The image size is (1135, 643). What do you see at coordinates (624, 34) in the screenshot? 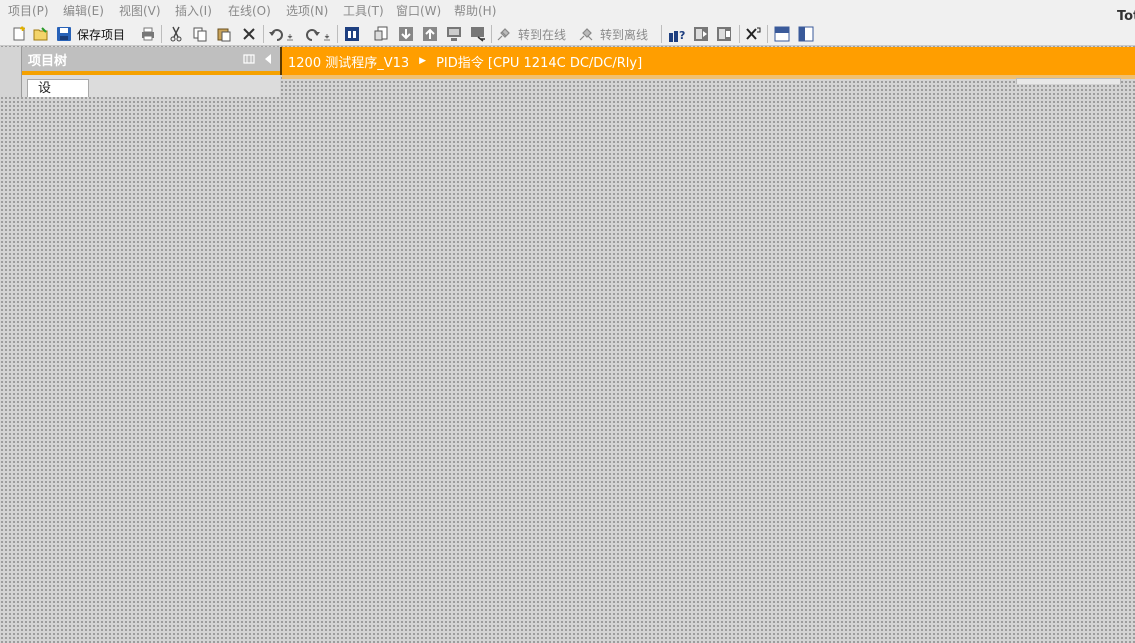
I see `go-offline-label: 转到离线` at bounding box center [624, 34].